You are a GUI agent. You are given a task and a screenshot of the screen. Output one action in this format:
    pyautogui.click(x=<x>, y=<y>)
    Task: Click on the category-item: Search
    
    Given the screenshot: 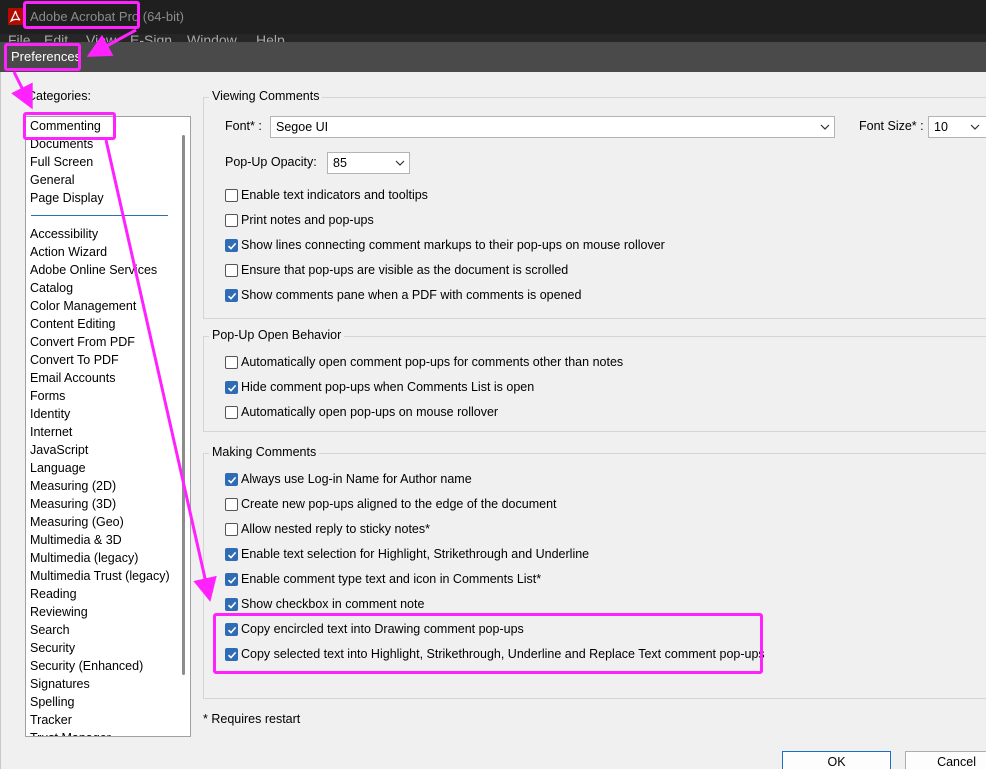 What is the action you would take?
    pyautogui.click(x=50, y=630)
    